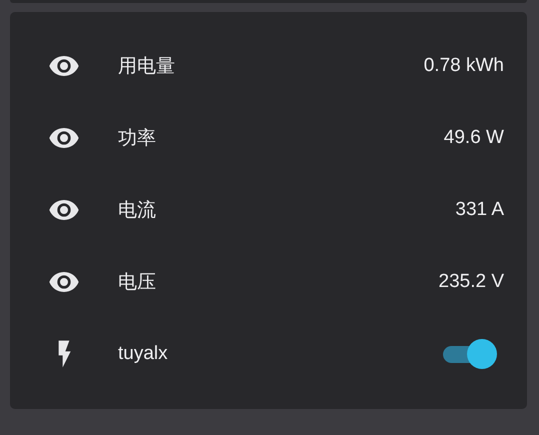 Image resolution: width=539 pixels, height=435 pixels. What do you see at coordinates (137, 283) in the screenshot?
I see `entity-name: 电压` at bounding box center [137, 283].